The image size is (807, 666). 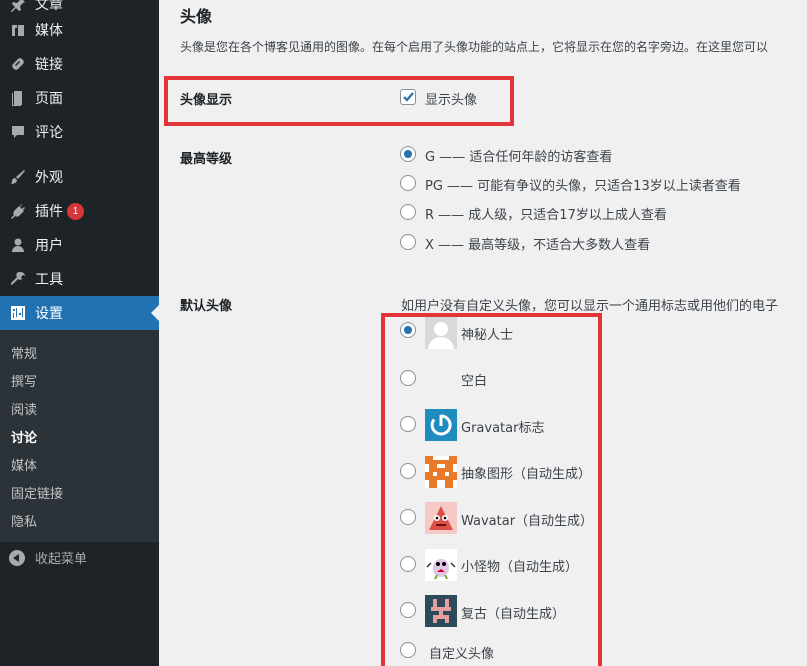 What do you see at coordinates (49, 178) in the screenshot?
I see `menu-label: 外观` at bounding box center [49, 178].